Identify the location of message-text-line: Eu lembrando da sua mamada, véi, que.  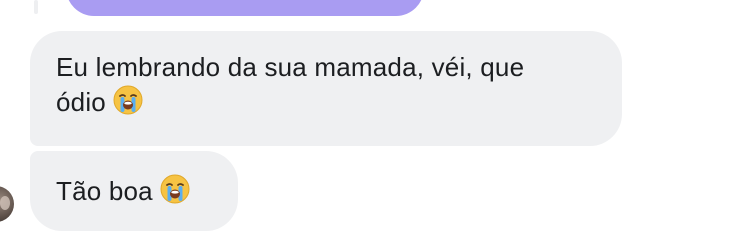
(290, 67).